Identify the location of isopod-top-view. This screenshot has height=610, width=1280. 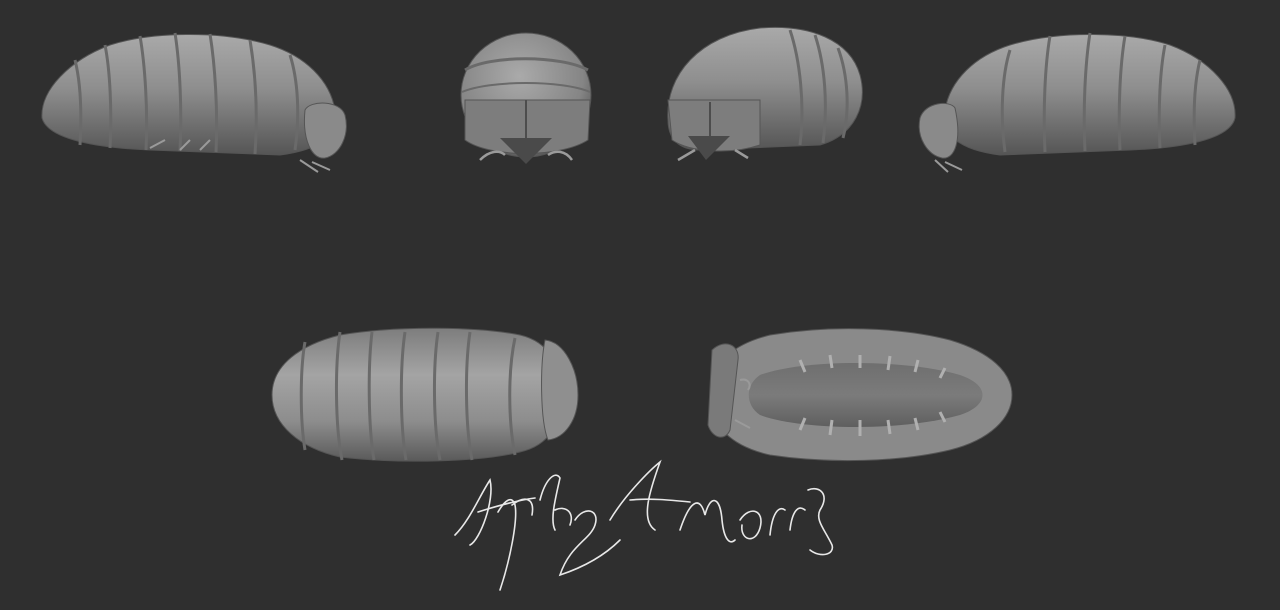
(425, 394).